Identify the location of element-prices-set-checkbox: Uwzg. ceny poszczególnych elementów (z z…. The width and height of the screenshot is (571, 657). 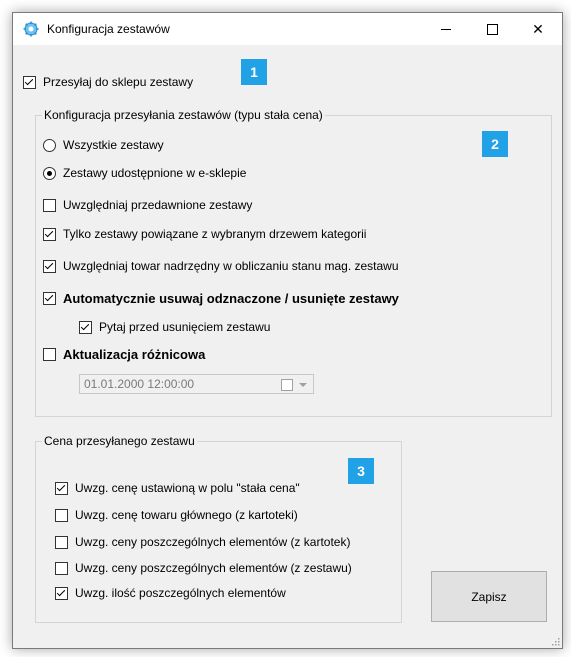
(203, 568).